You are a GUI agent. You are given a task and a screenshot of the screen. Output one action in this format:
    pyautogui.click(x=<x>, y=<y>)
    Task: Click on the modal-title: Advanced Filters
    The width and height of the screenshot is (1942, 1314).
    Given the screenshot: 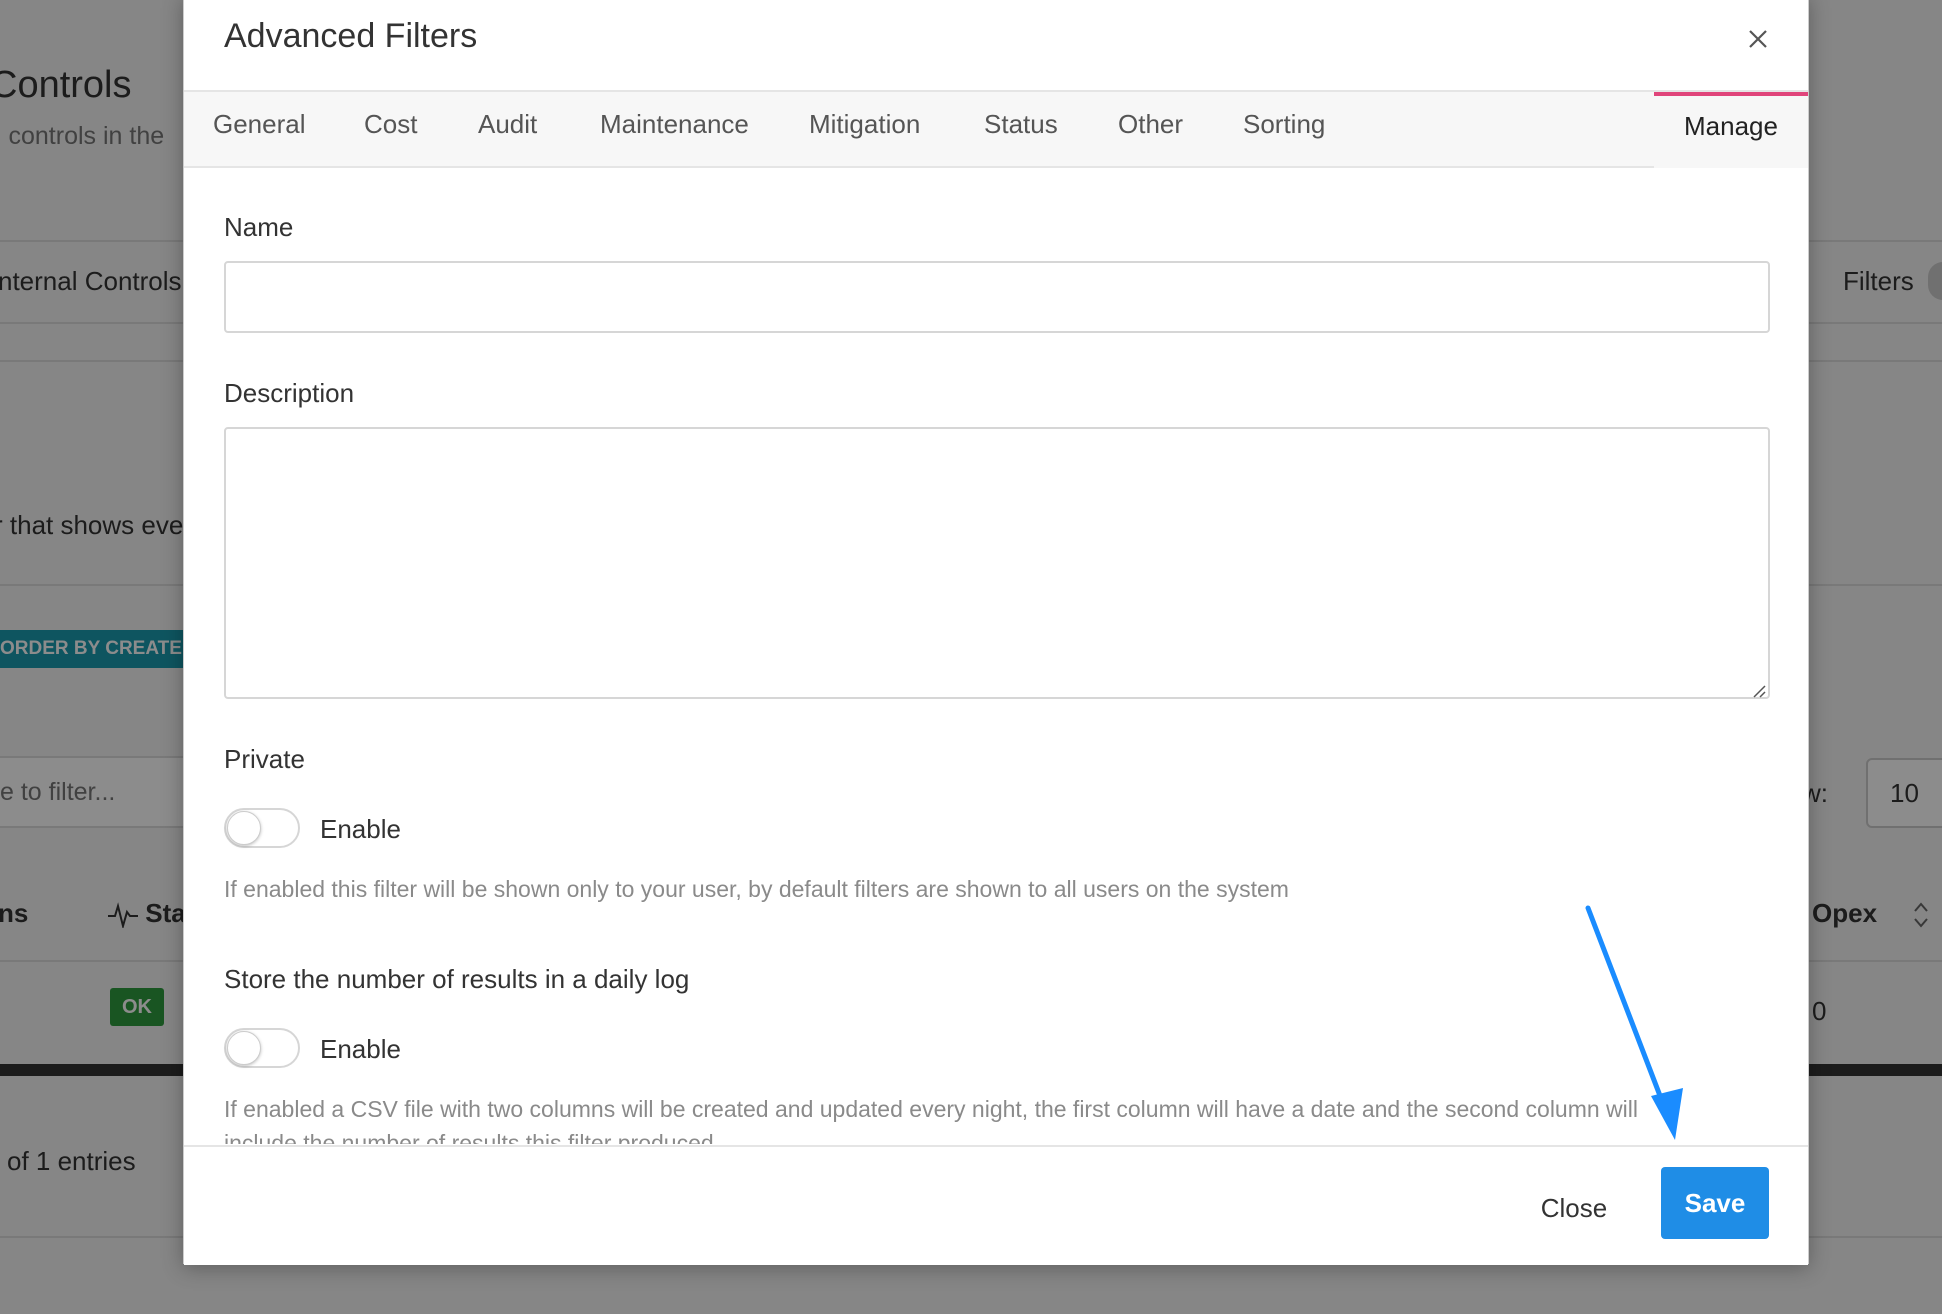 What is the action you would take?
    pyautogui.click(x=351, y=36)
    